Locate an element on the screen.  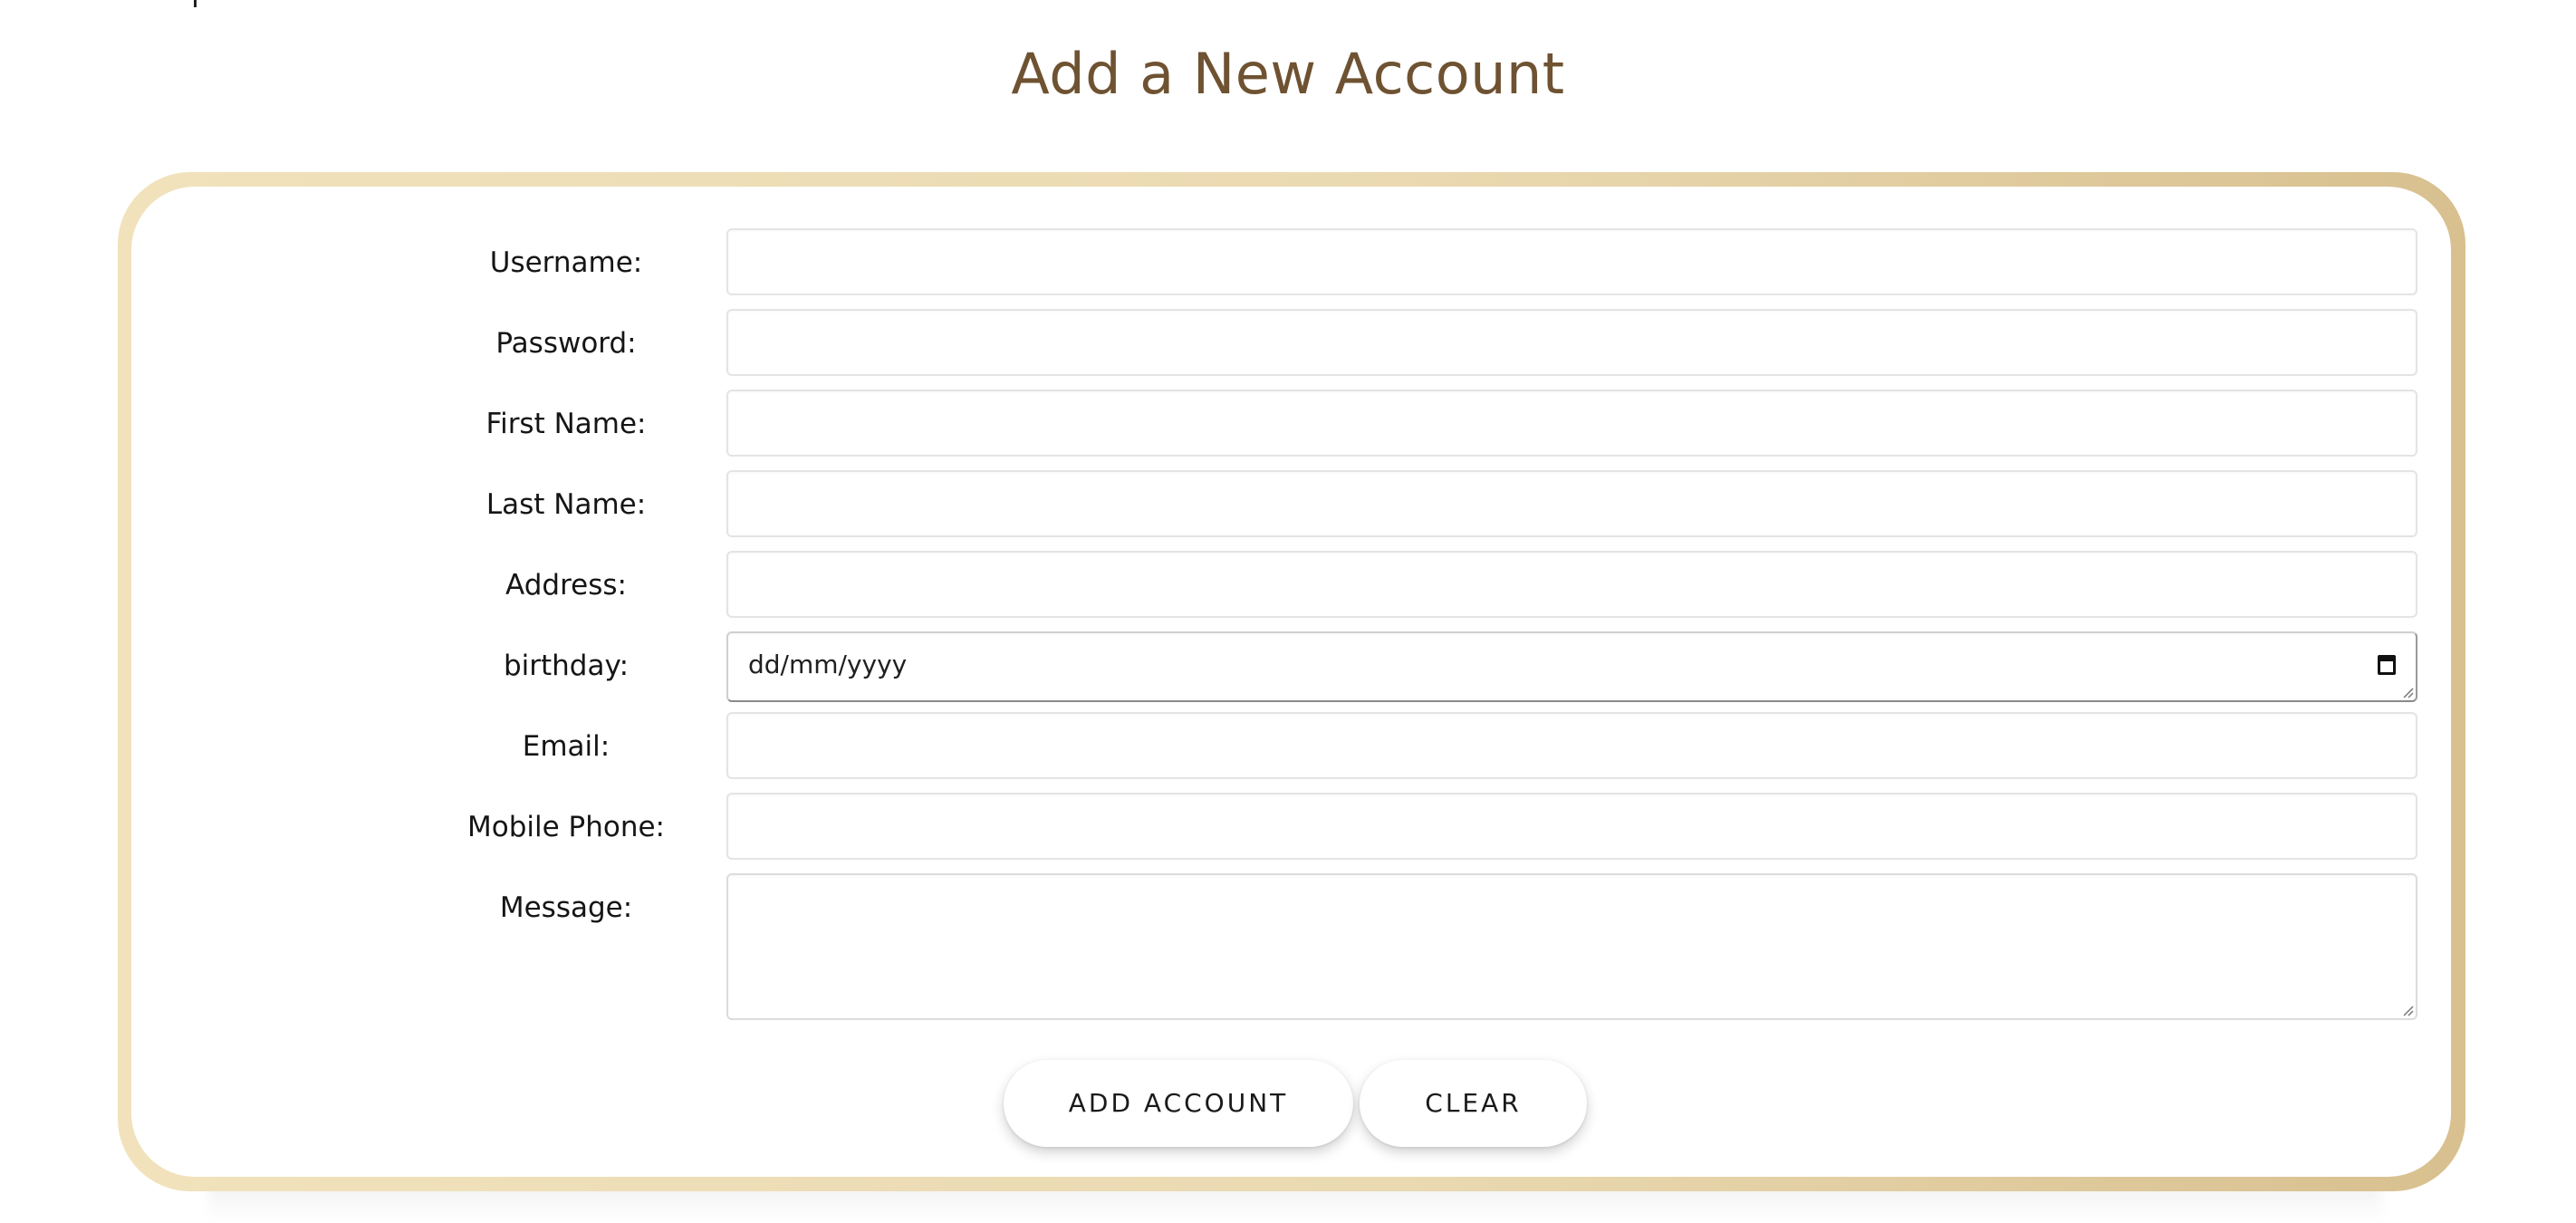
mobile-phone-input is located at coordinates (1571, 826).